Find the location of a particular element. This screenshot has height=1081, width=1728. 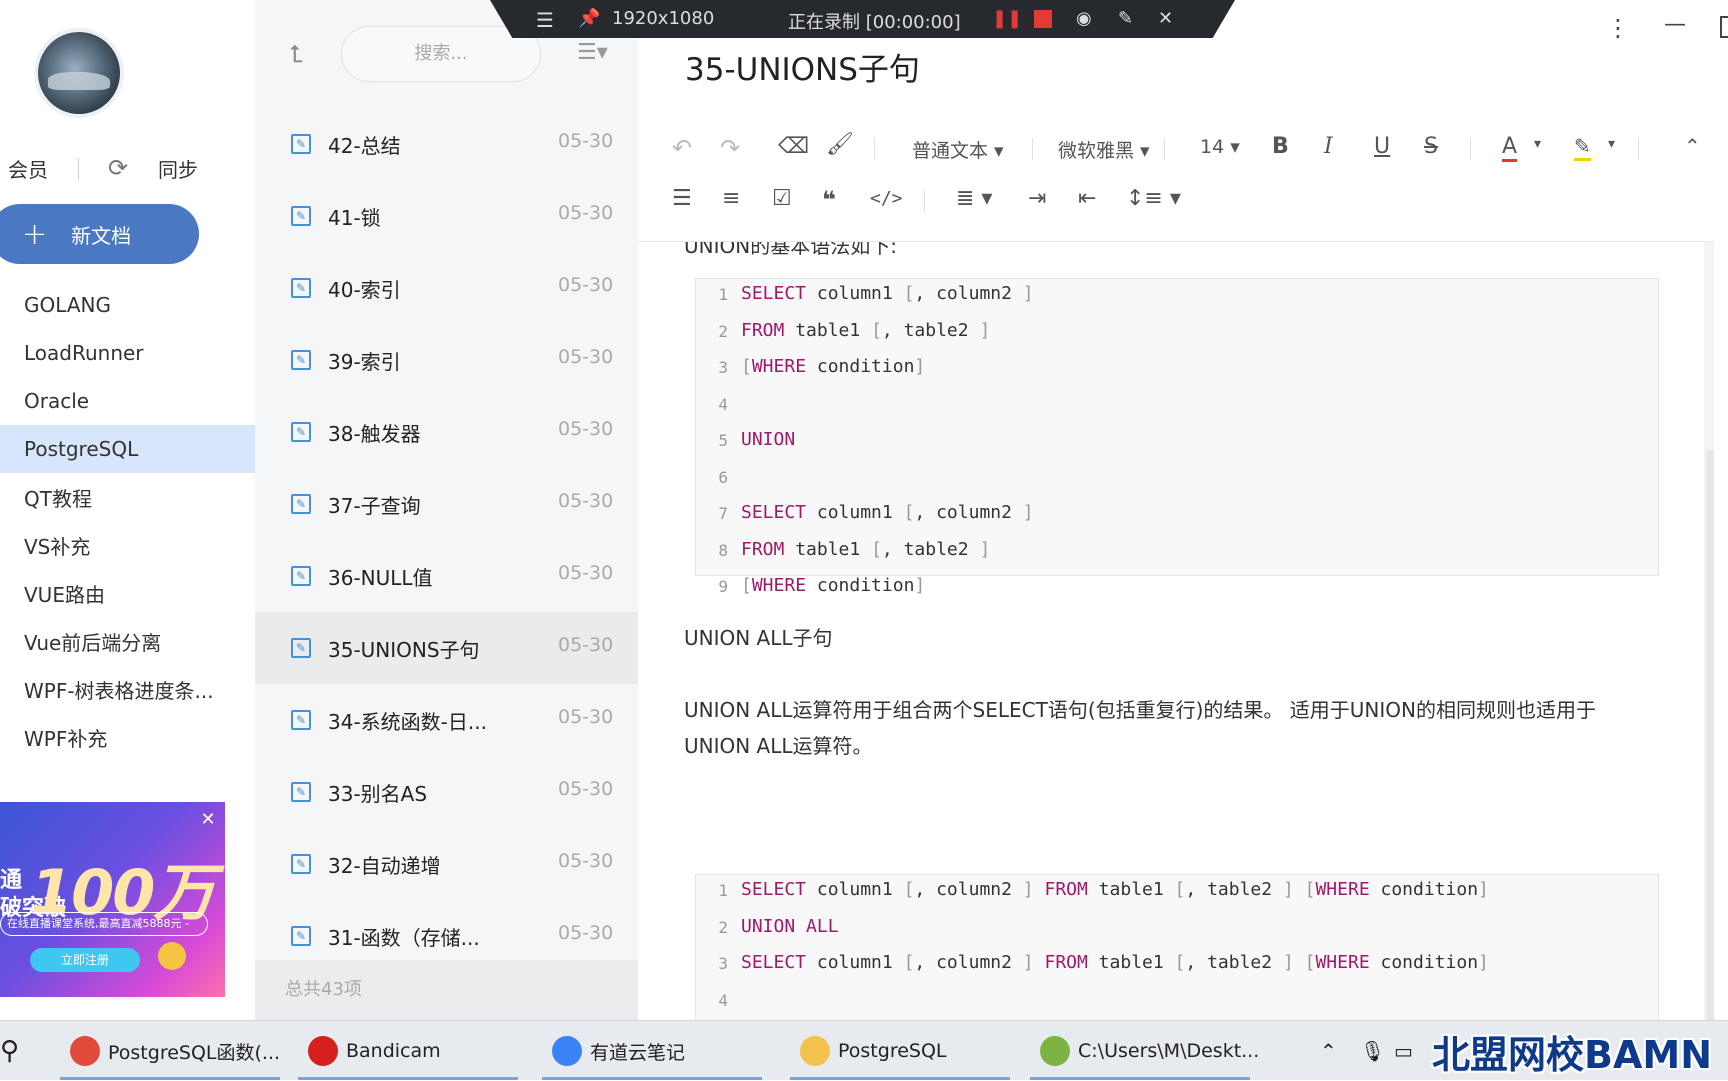

ad-banner: ✕ 通 破突破 100万 在线直播课堂系统,最高直减5888元 - 立即注册 is located at coordinates (112, 899).